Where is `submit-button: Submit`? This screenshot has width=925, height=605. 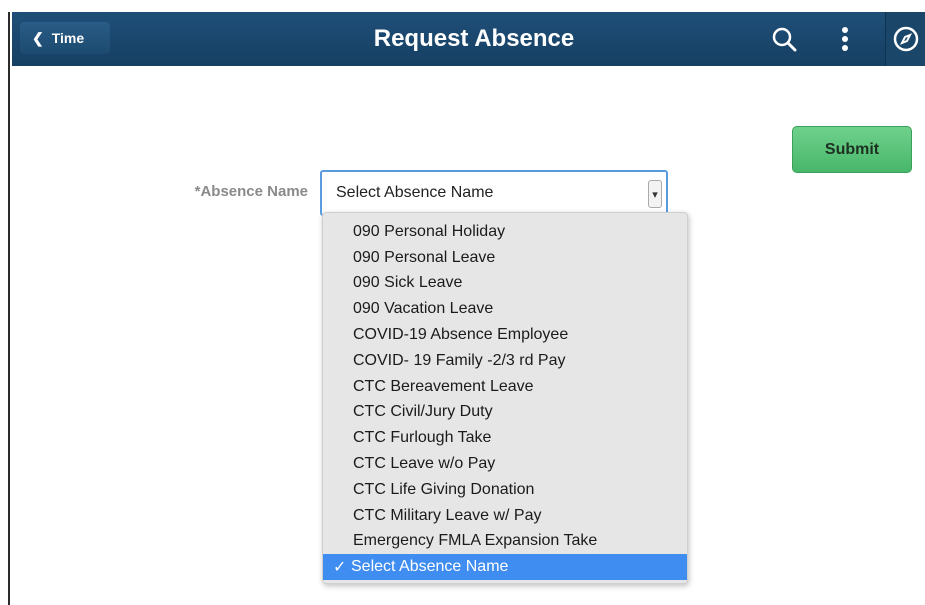 submit-button: Submit is located at coordinates (852, 149).